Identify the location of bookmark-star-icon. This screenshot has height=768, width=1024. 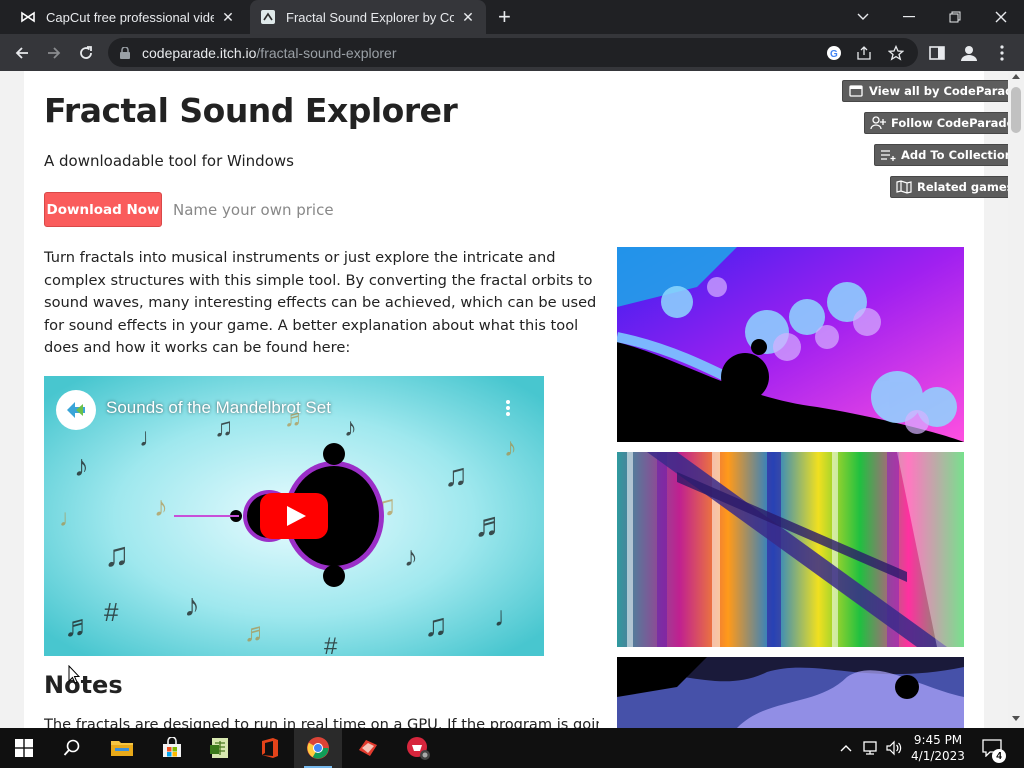
(896, 53).